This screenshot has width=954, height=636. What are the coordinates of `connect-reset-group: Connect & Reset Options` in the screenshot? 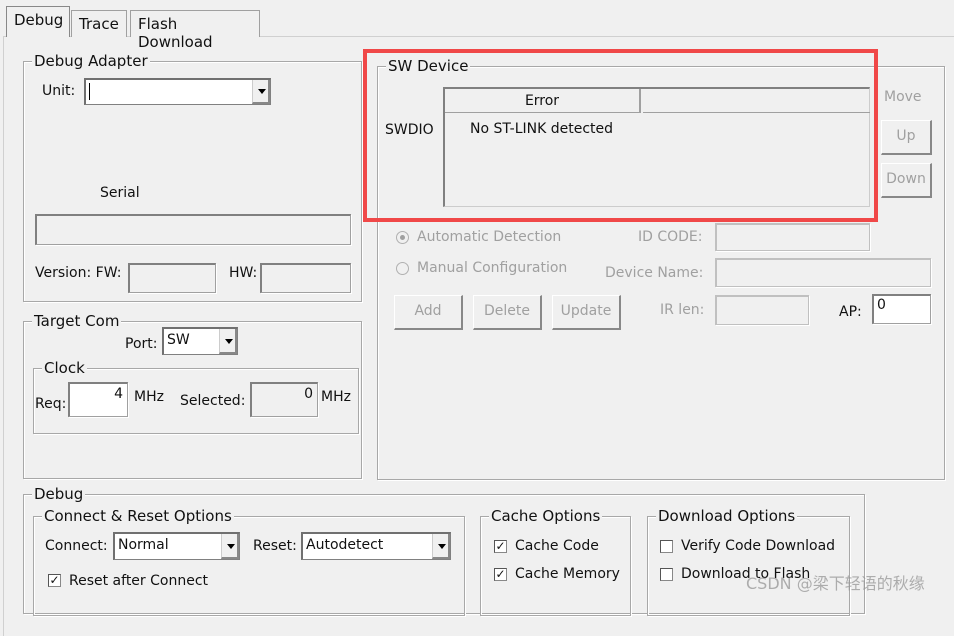 It's located at (249, 561).